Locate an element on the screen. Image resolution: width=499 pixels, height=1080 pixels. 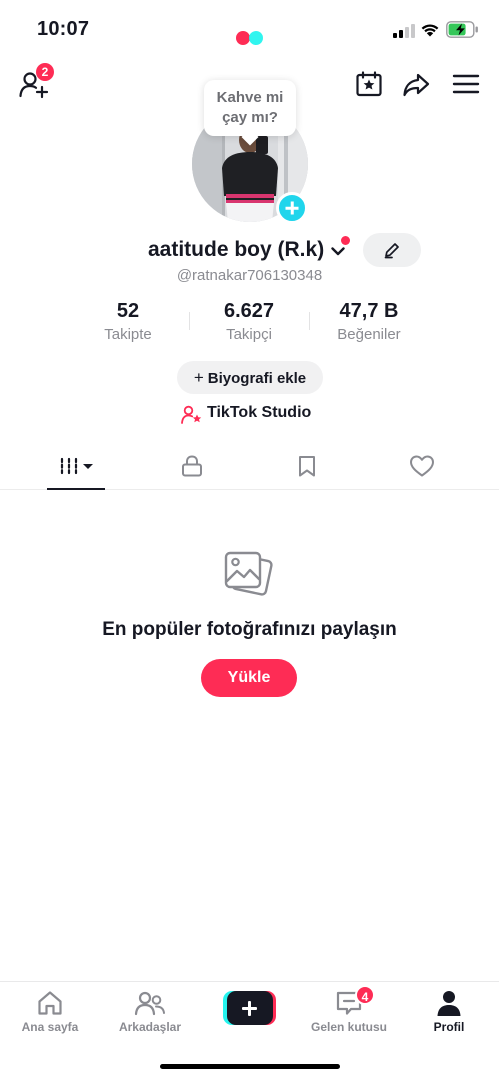
lock-icon is located at coordinates (192, 466).